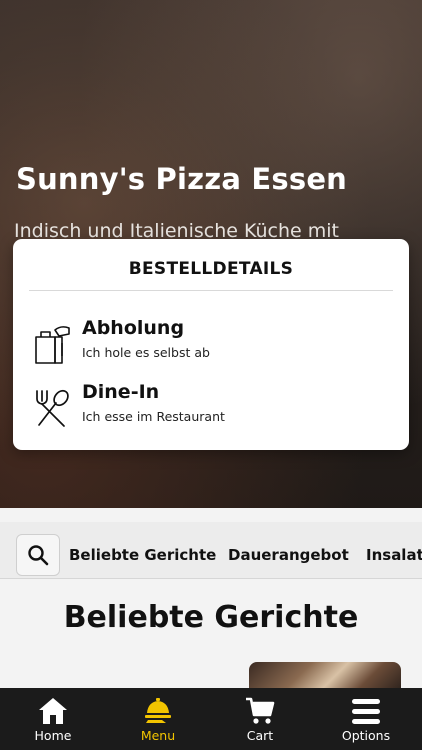  Describe the element at coordinates (52, 345) in the screenshot. I see `takeaway-bag-icon` at that location.